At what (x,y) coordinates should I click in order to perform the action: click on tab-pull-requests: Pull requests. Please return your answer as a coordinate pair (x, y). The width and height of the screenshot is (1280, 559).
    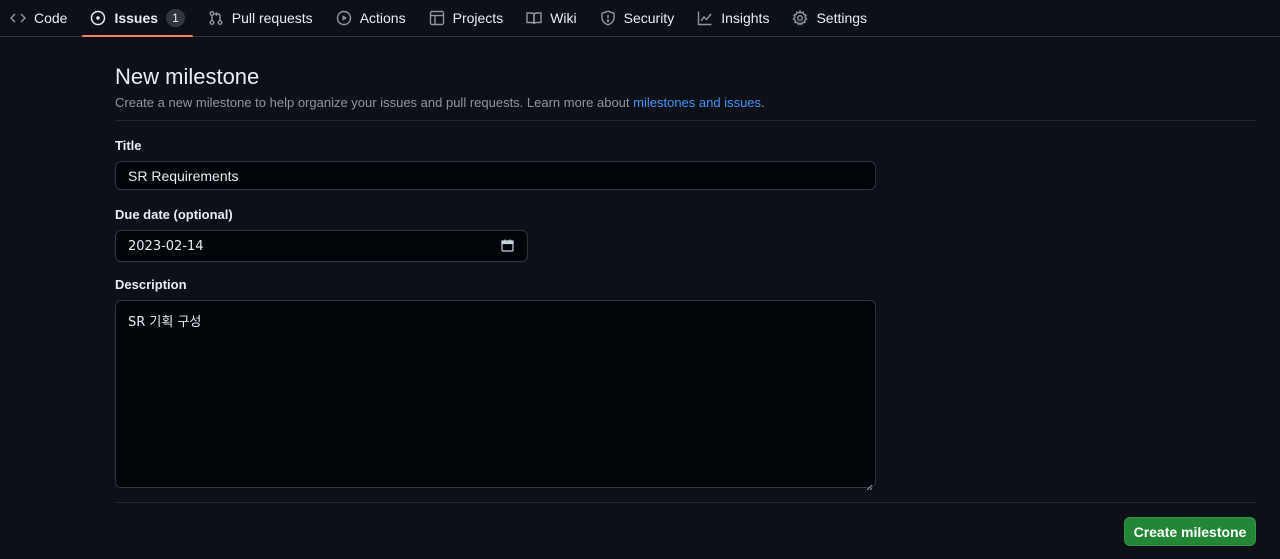
    Looking at the image, I should click on (260, 18).